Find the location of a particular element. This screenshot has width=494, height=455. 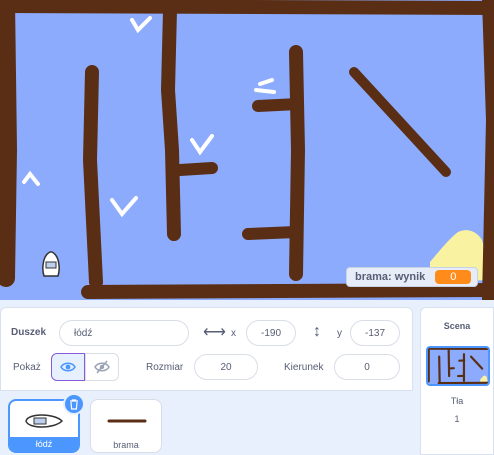

delete-sprite-button is located at coordinates (74, 404).